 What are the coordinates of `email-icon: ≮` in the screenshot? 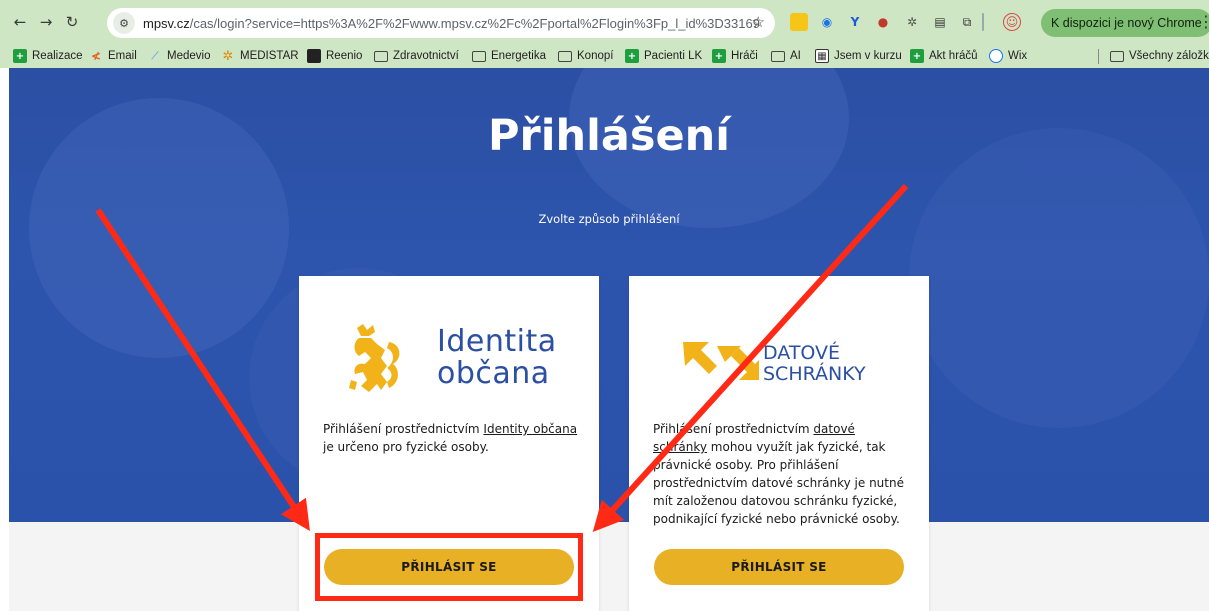 It's located at (96, 56).